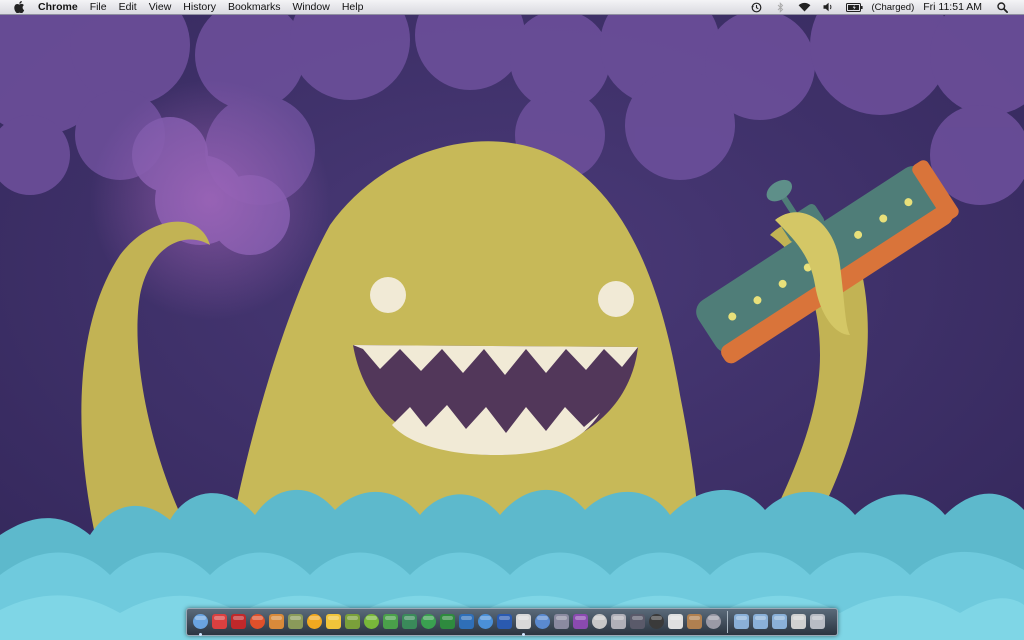  I want to click on menu-bar-clock: Fri 11:51 AM, so click(952, 7).